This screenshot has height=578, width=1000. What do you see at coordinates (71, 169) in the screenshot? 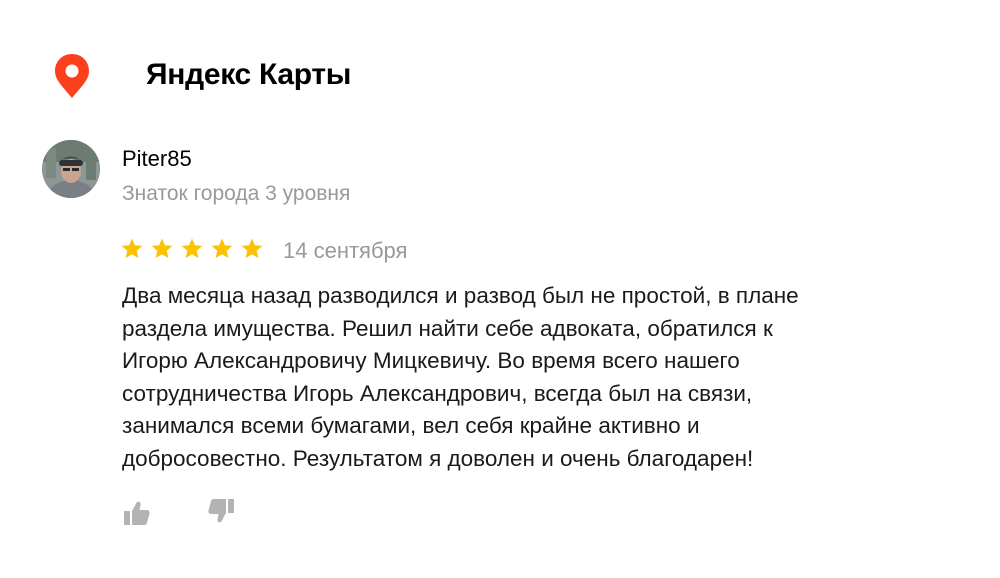
I see `avatar` at bounding box center [71, 169].